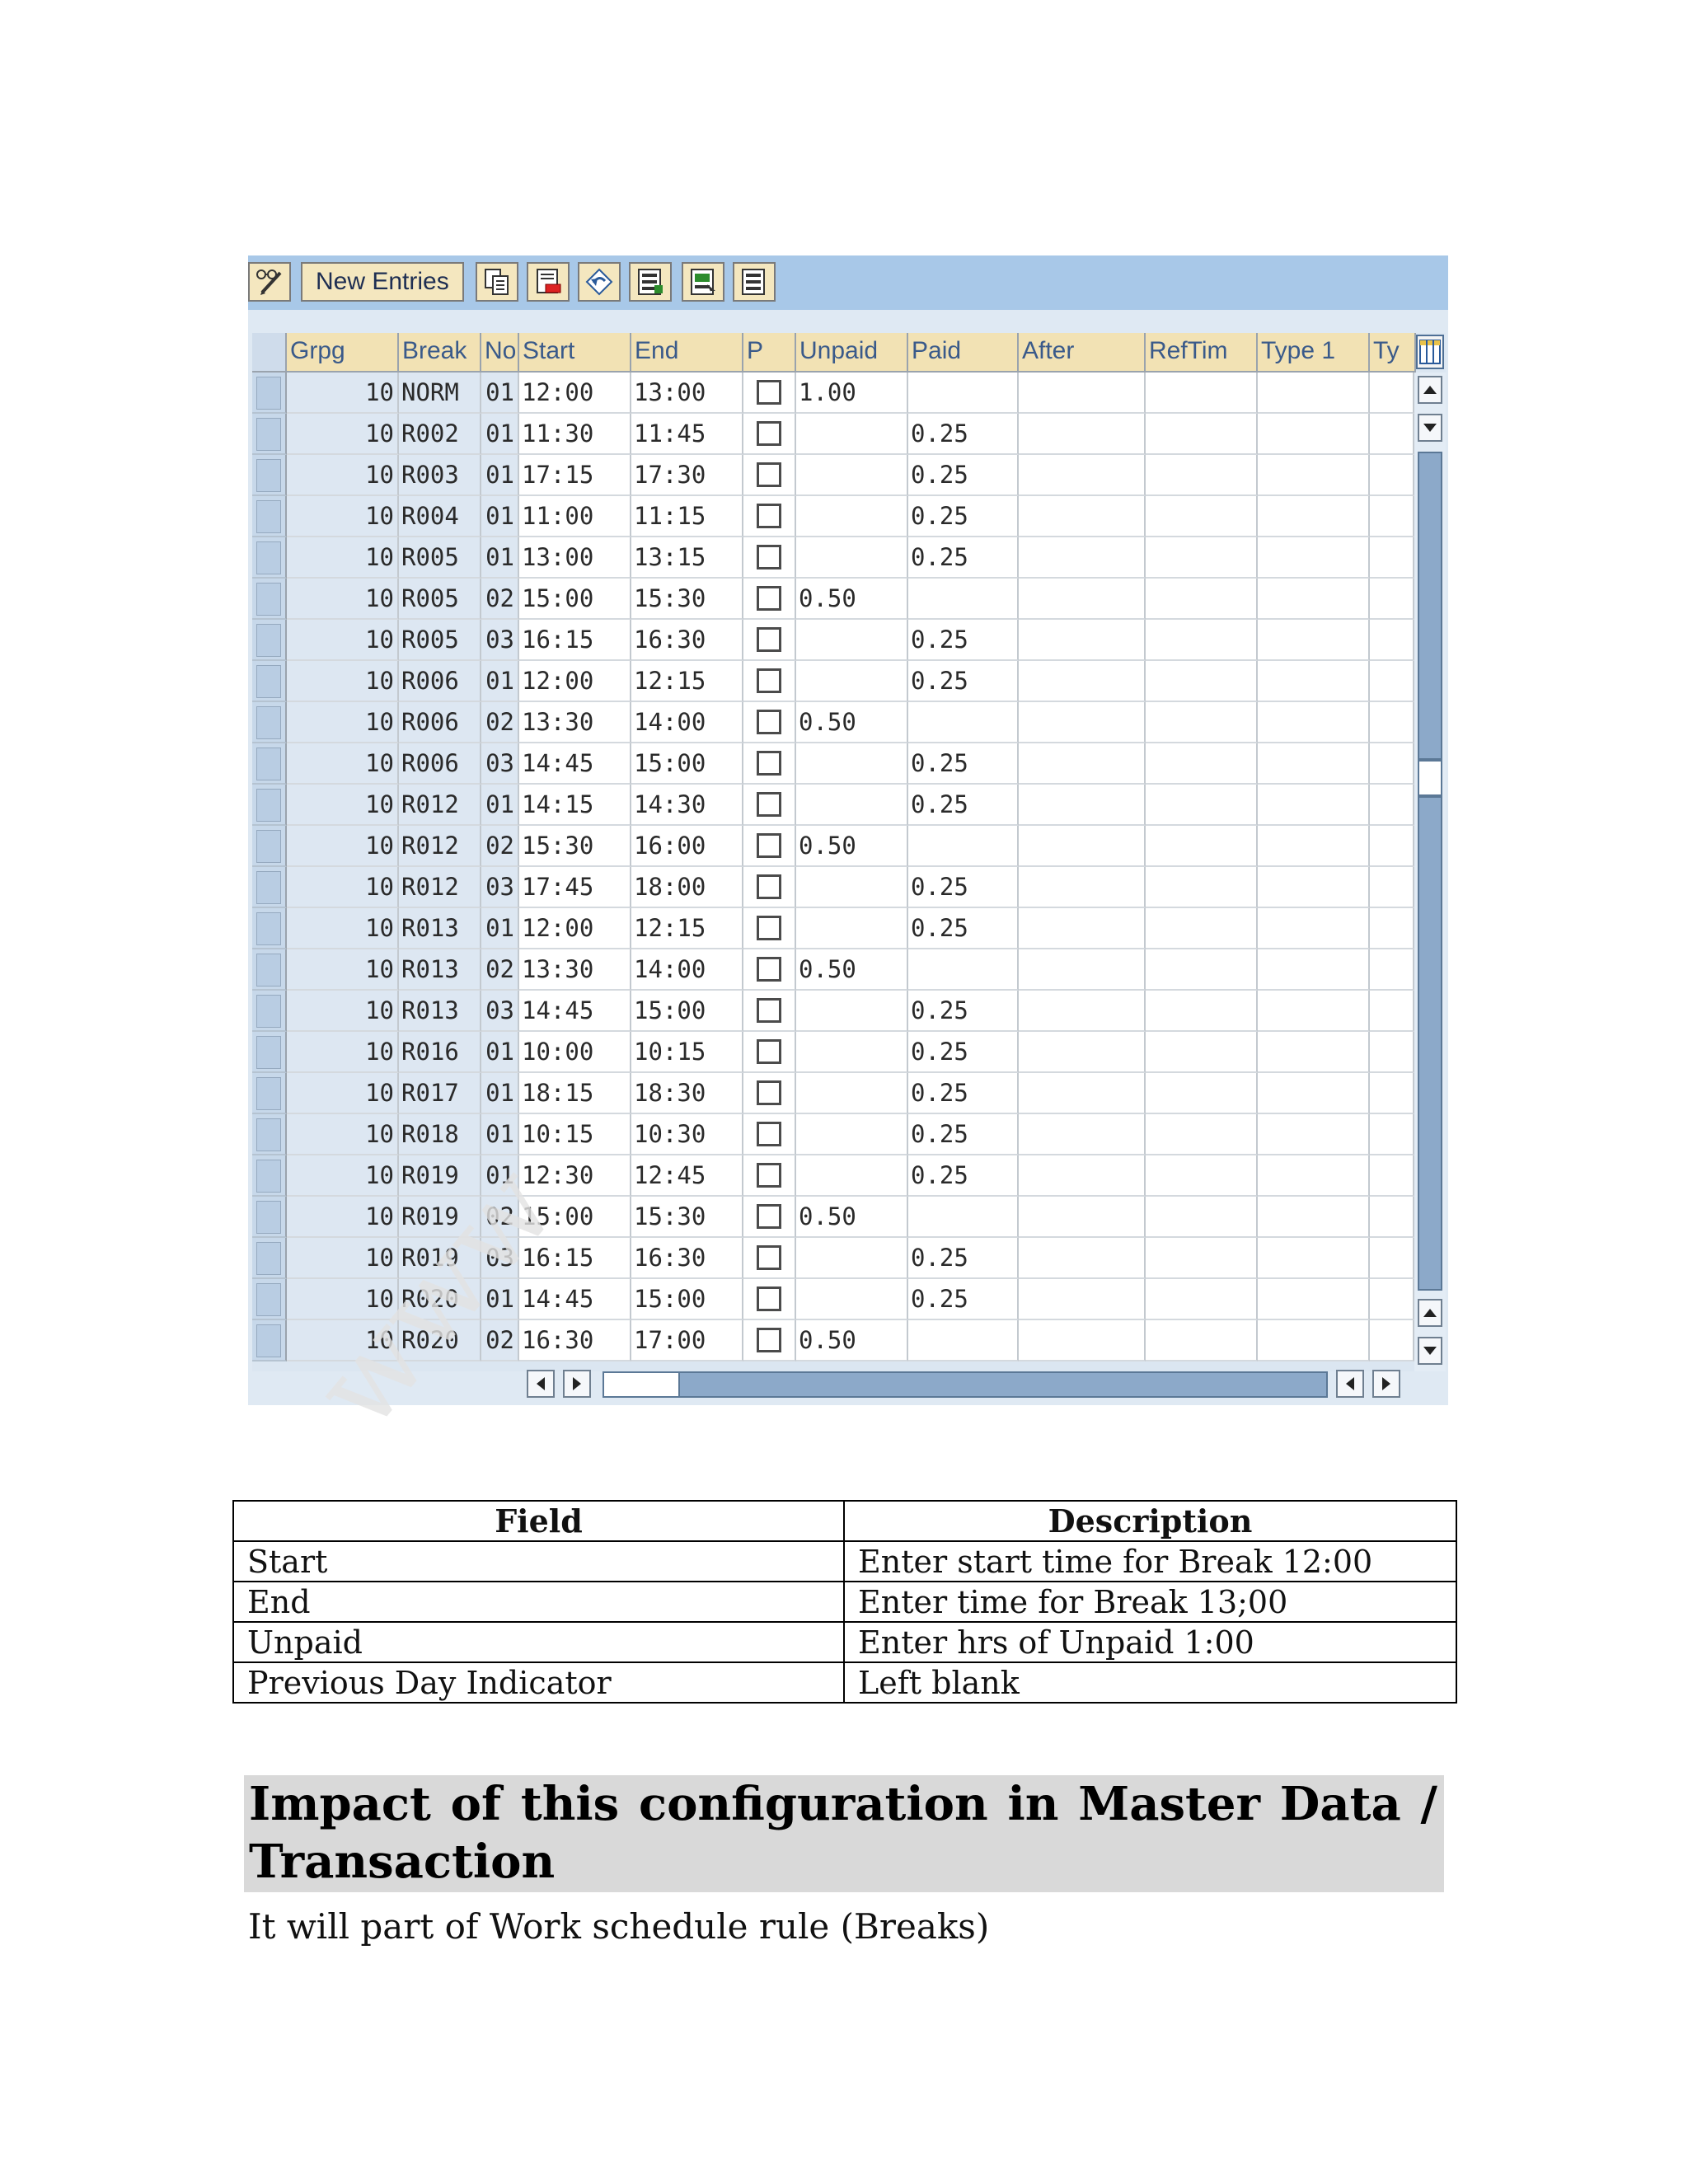  I want to click on cell-start: 18:15, so click(575, 1093).